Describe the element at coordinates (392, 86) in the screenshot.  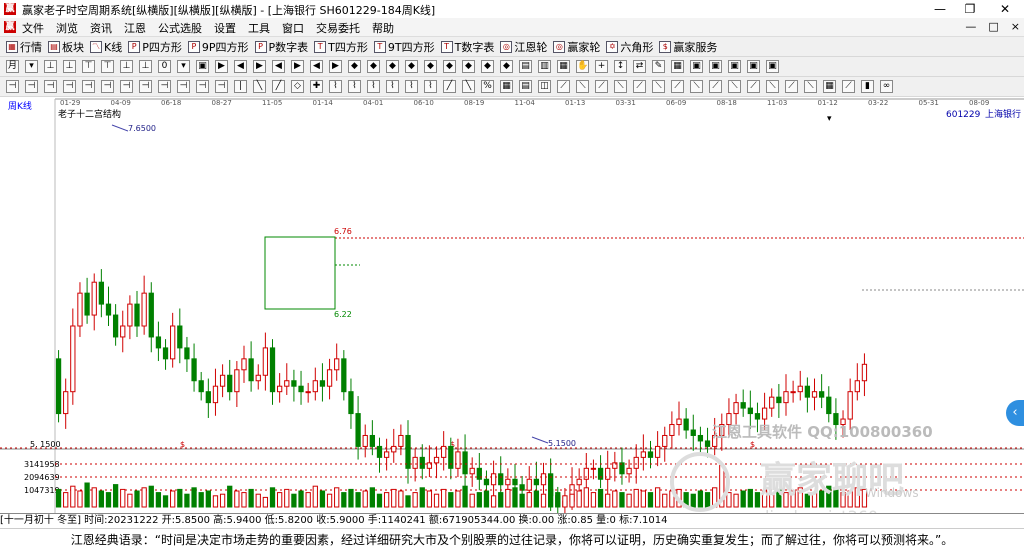
I see `t3-tool-icon-20: ⌇` at that location.